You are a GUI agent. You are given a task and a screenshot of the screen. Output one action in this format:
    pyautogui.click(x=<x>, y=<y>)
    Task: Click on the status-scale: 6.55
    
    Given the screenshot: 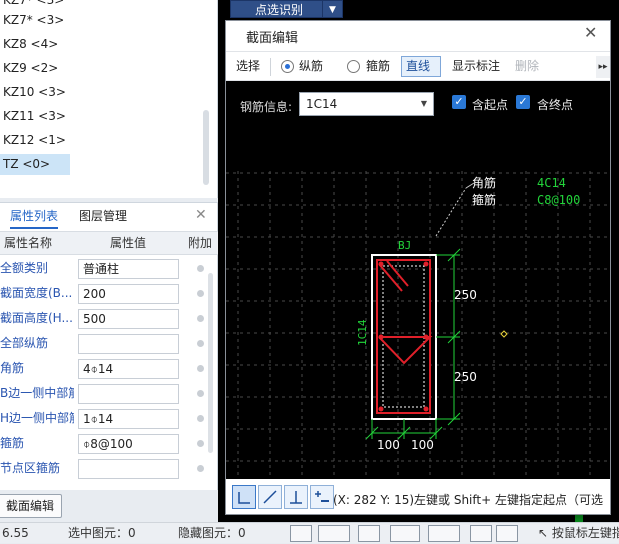 What is the action you would take?
    pyautogui.click(x=15, y=533)
    